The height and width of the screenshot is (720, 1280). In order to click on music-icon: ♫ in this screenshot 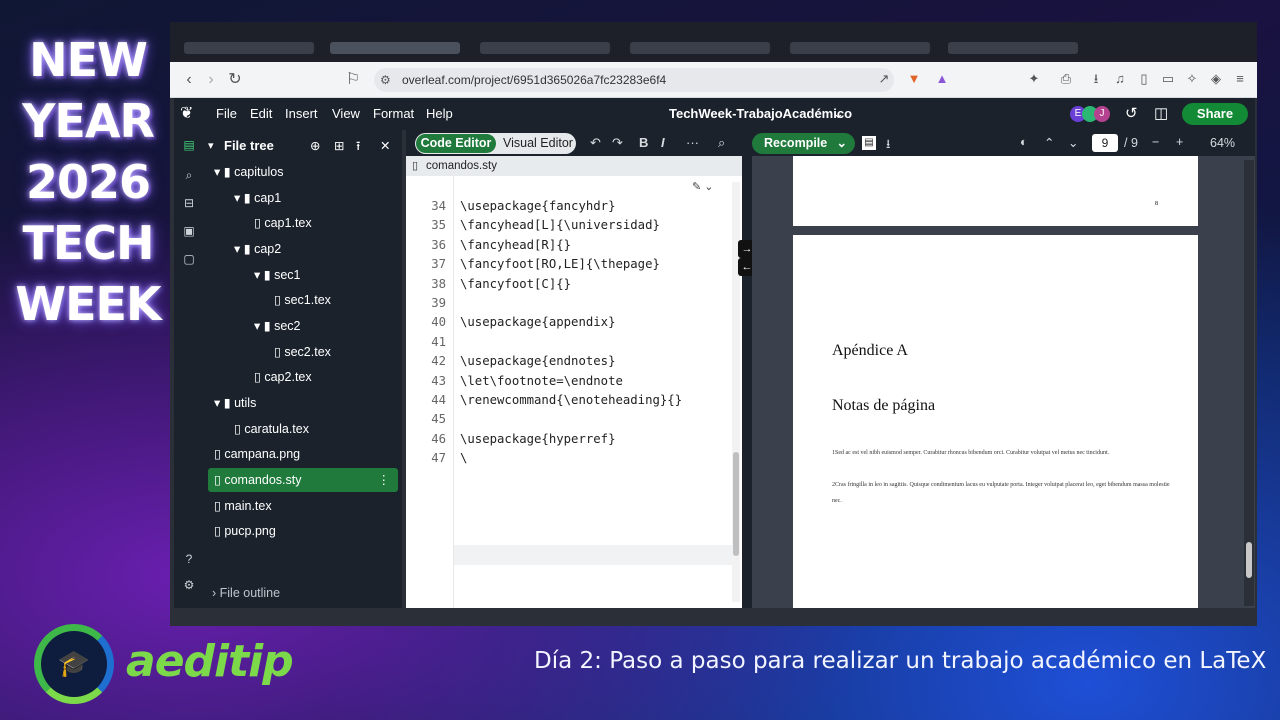, I will do `click(1120, 79)`.